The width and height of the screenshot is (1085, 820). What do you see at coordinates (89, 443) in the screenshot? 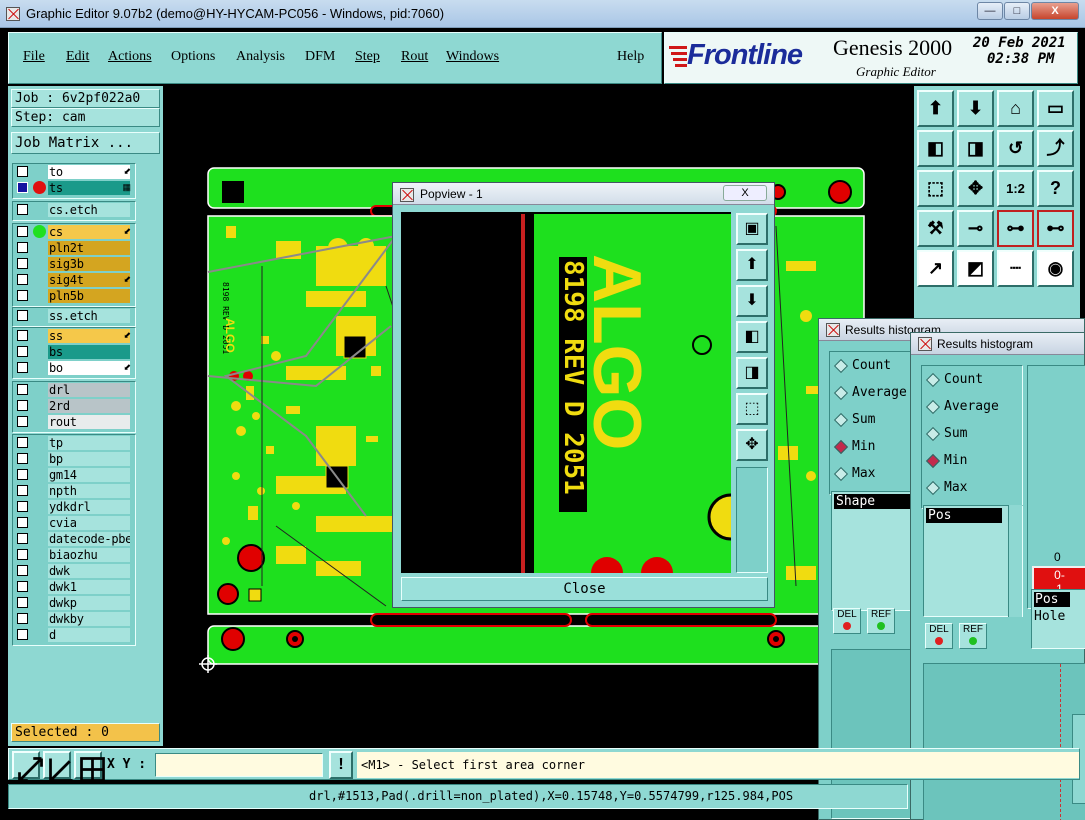
I see `layer-name: tp` at bounding box center [89, 443].